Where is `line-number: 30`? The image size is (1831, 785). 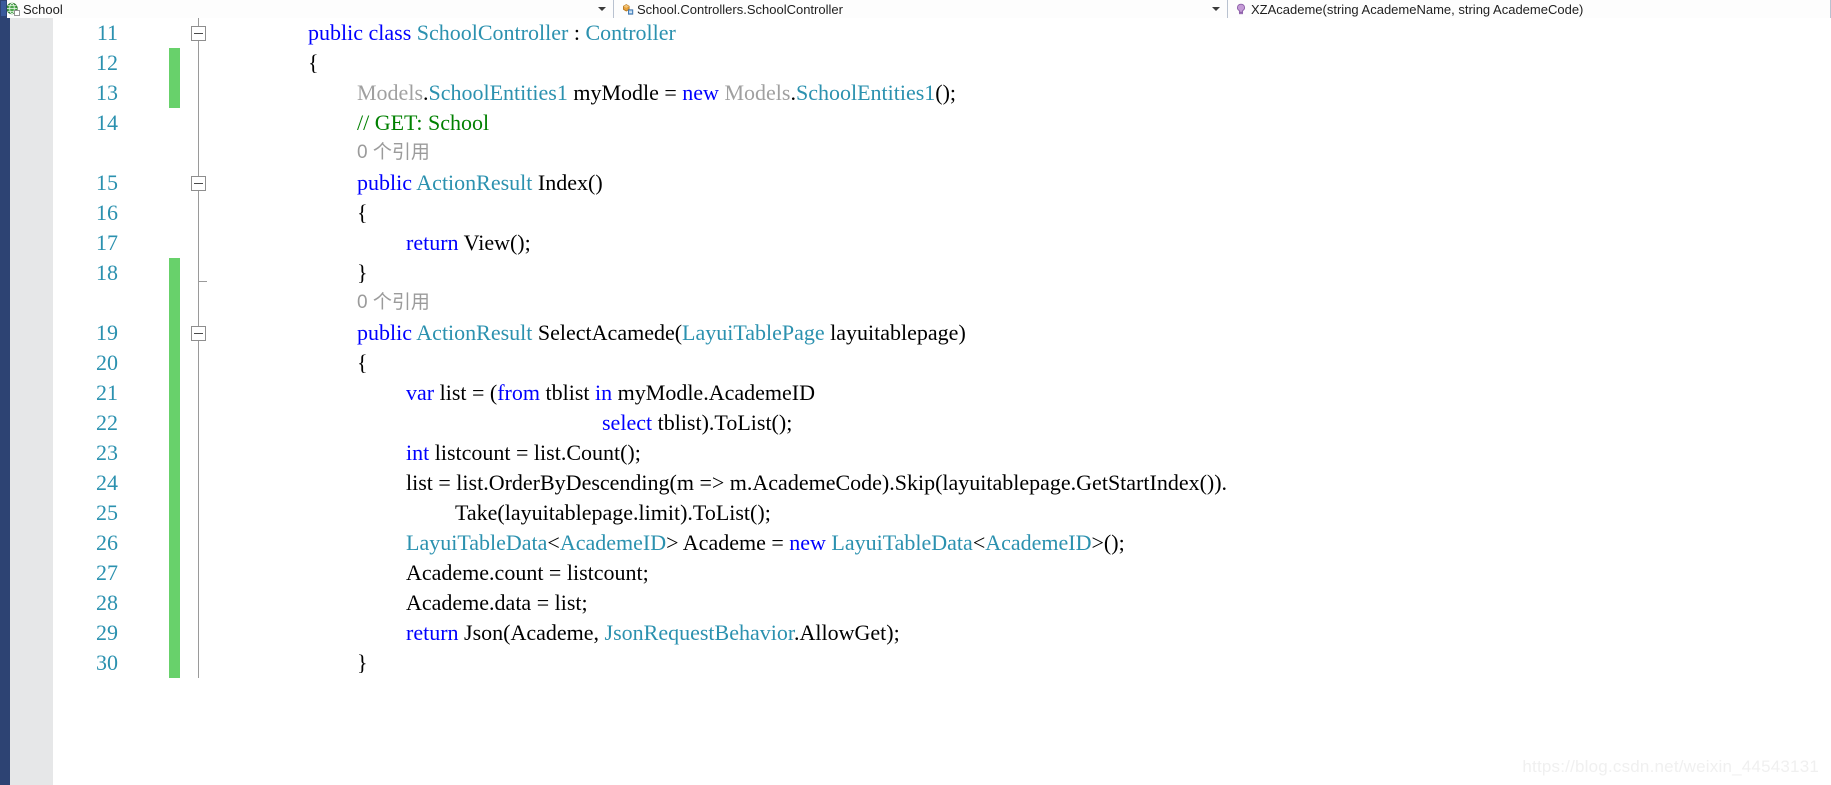 line-number: 30 is located at coordinates (107, 662).